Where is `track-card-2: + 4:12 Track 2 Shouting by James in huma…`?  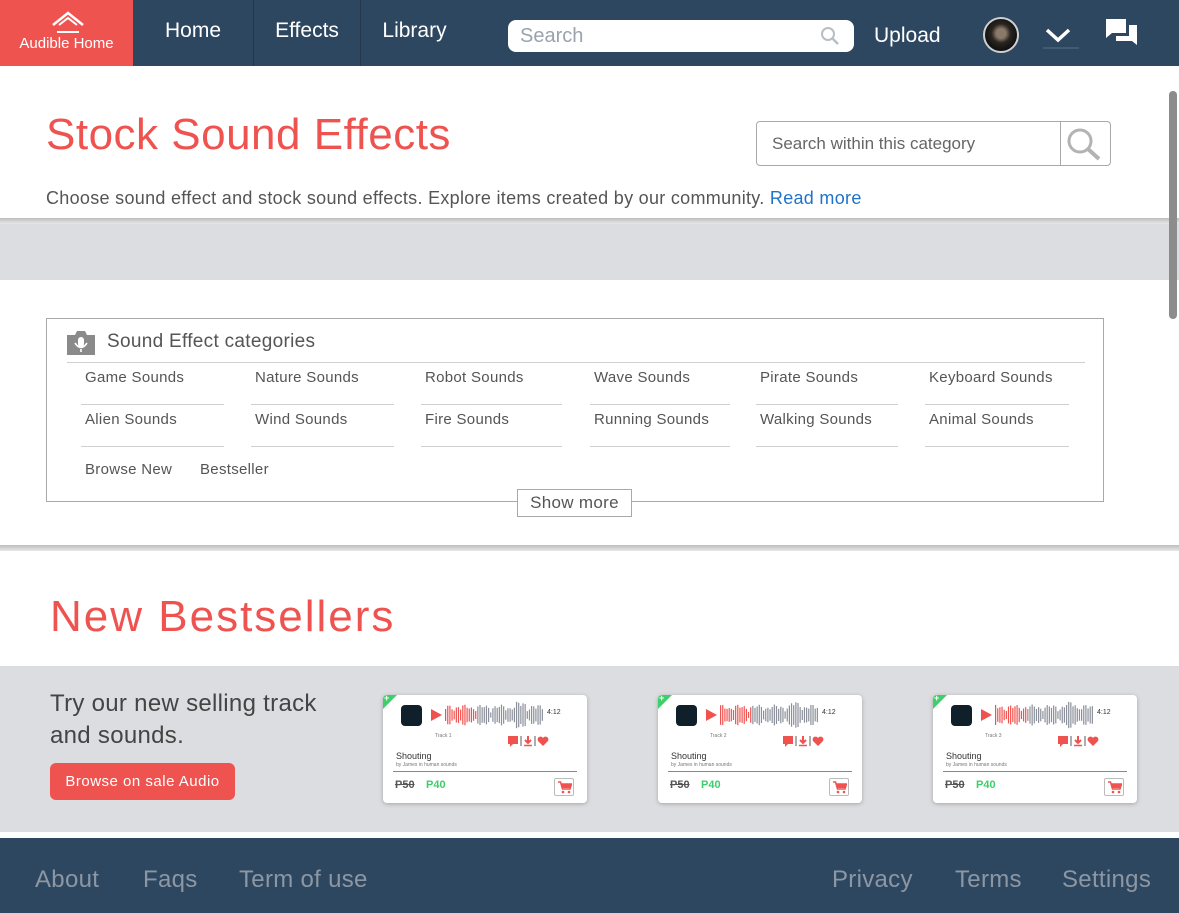 track-card-2: + 4:12 Track 2 Shouting by James in huma… is located at coordinates (760, 749).